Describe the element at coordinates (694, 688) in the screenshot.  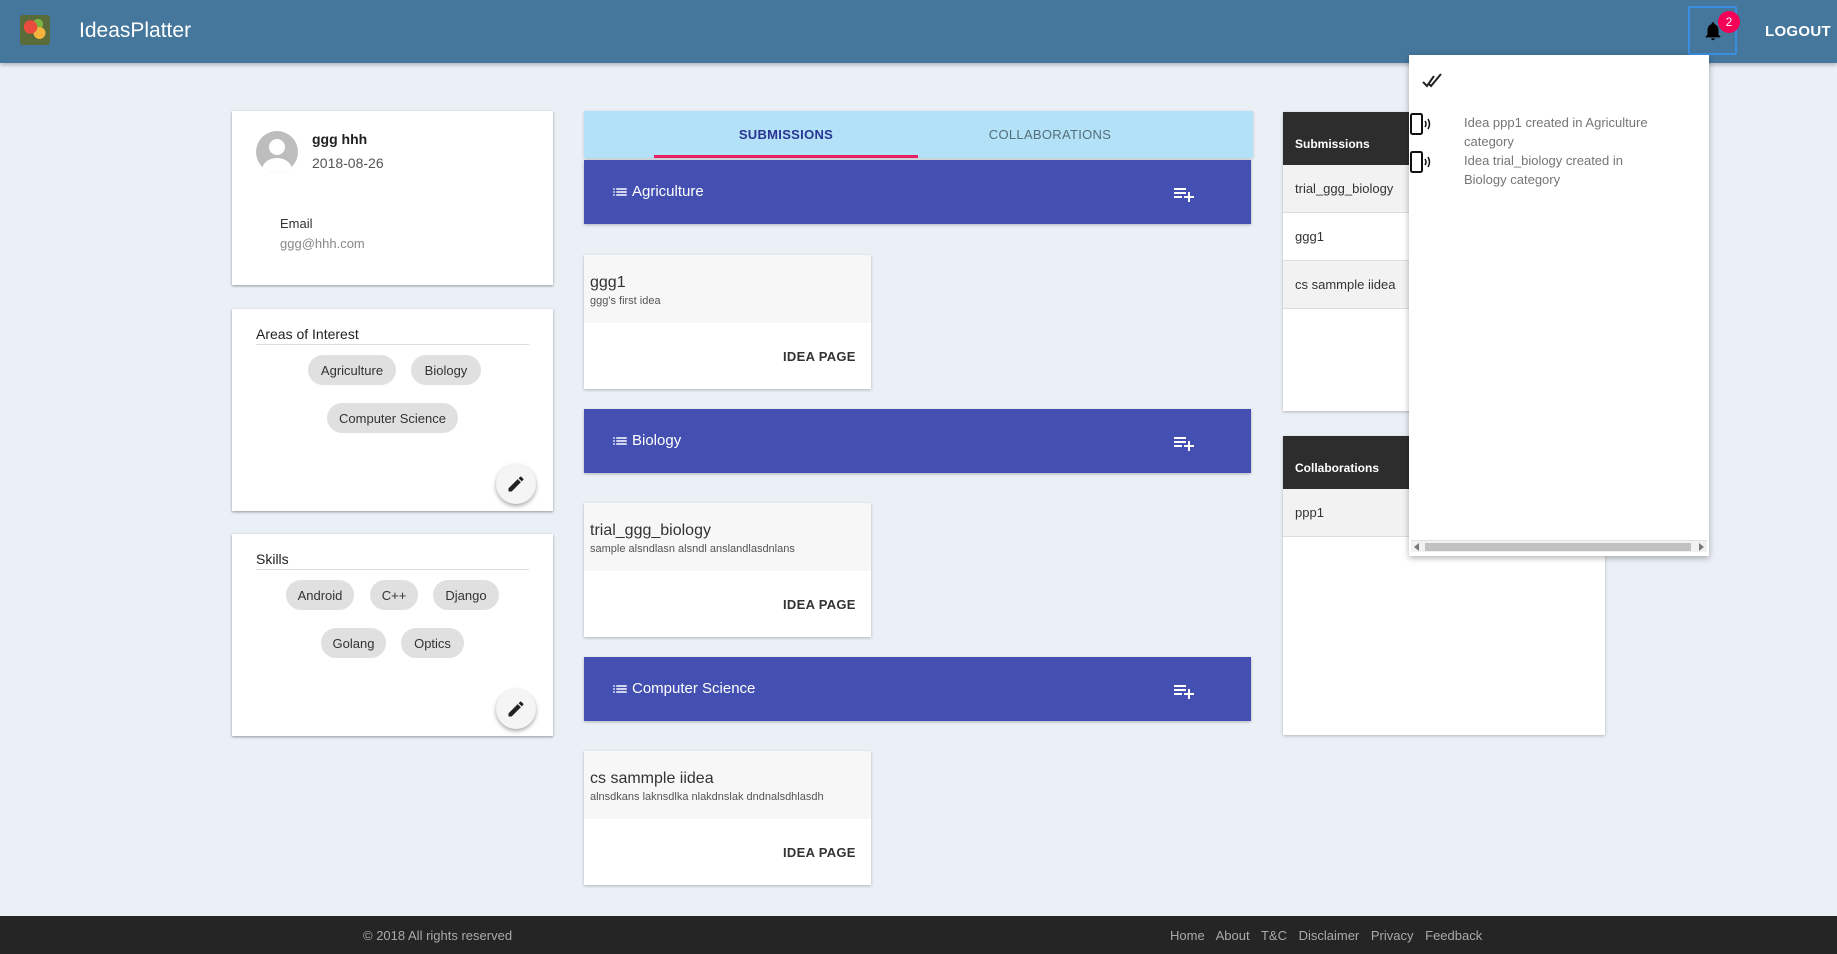
I see `category-name: Computer Science` at that location.